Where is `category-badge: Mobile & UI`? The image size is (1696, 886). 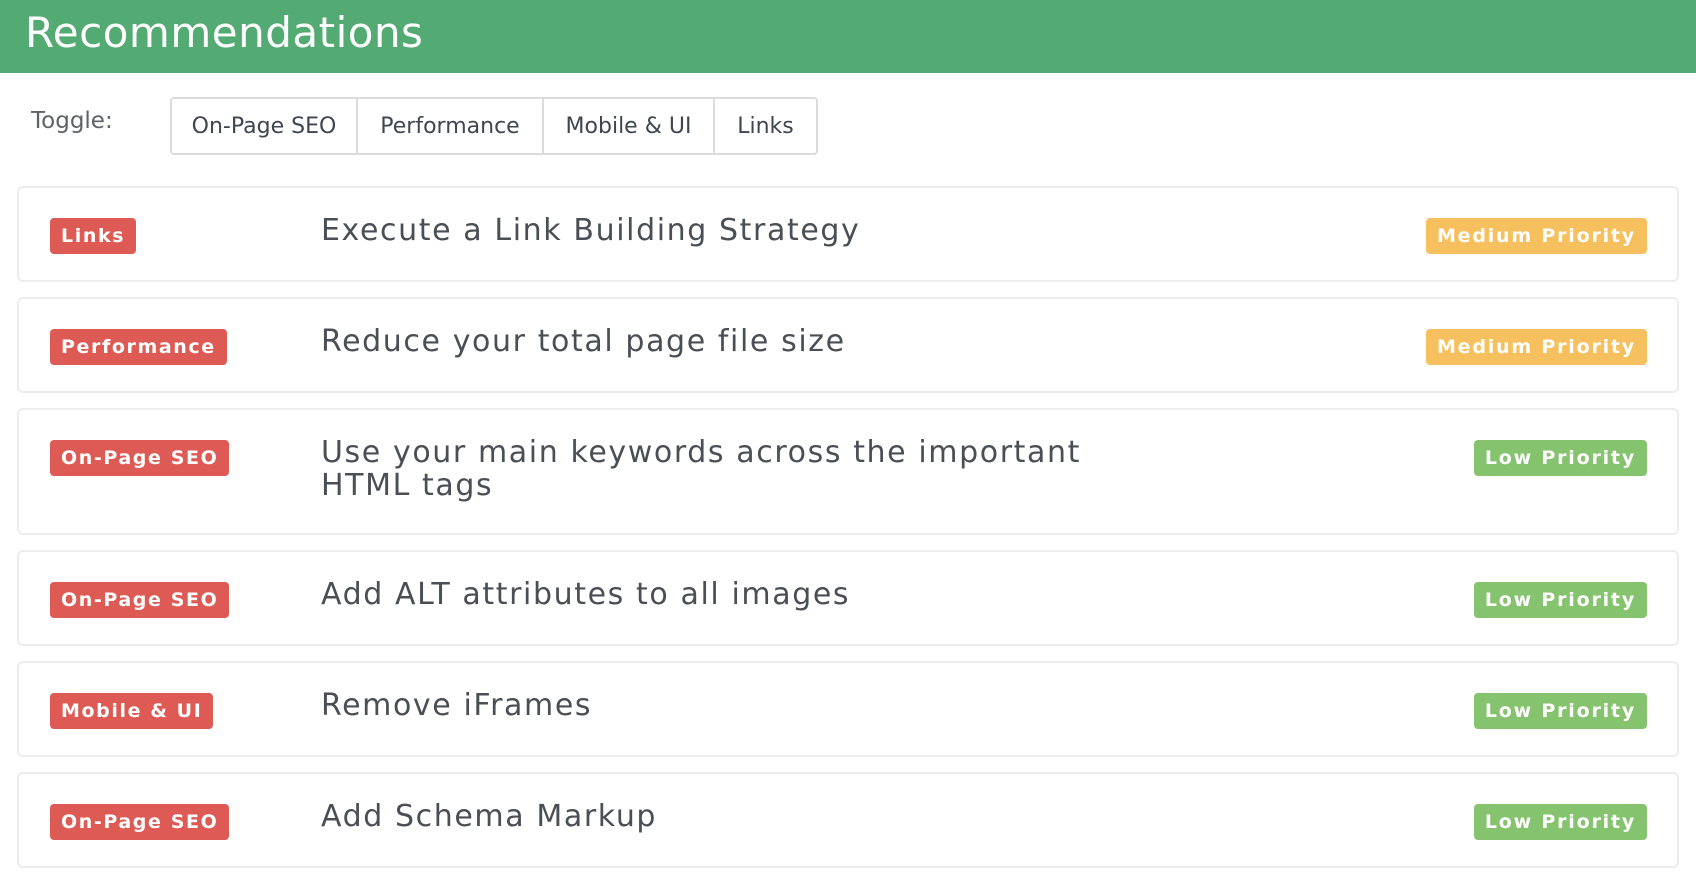
category-badge: Mobile & UI is located at coordinates (132, 711).